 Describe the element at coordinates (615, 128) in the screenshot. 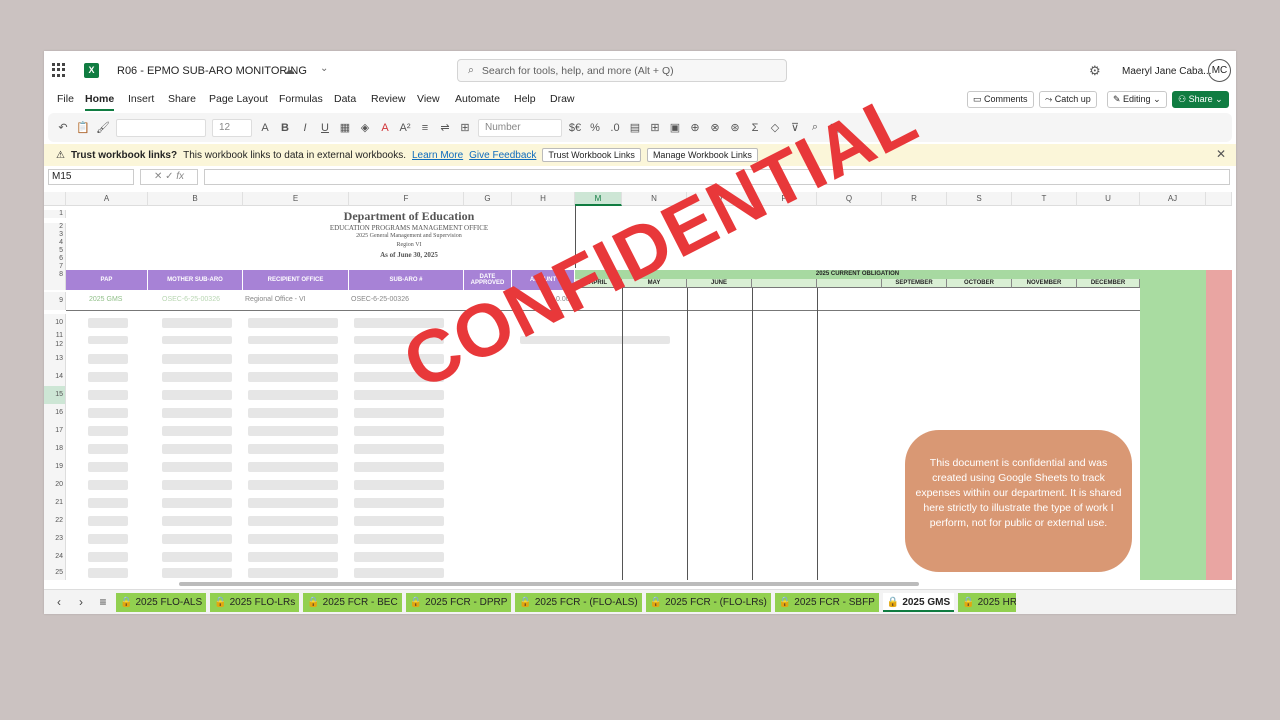

I see `decimal-icon: .0` at that location.